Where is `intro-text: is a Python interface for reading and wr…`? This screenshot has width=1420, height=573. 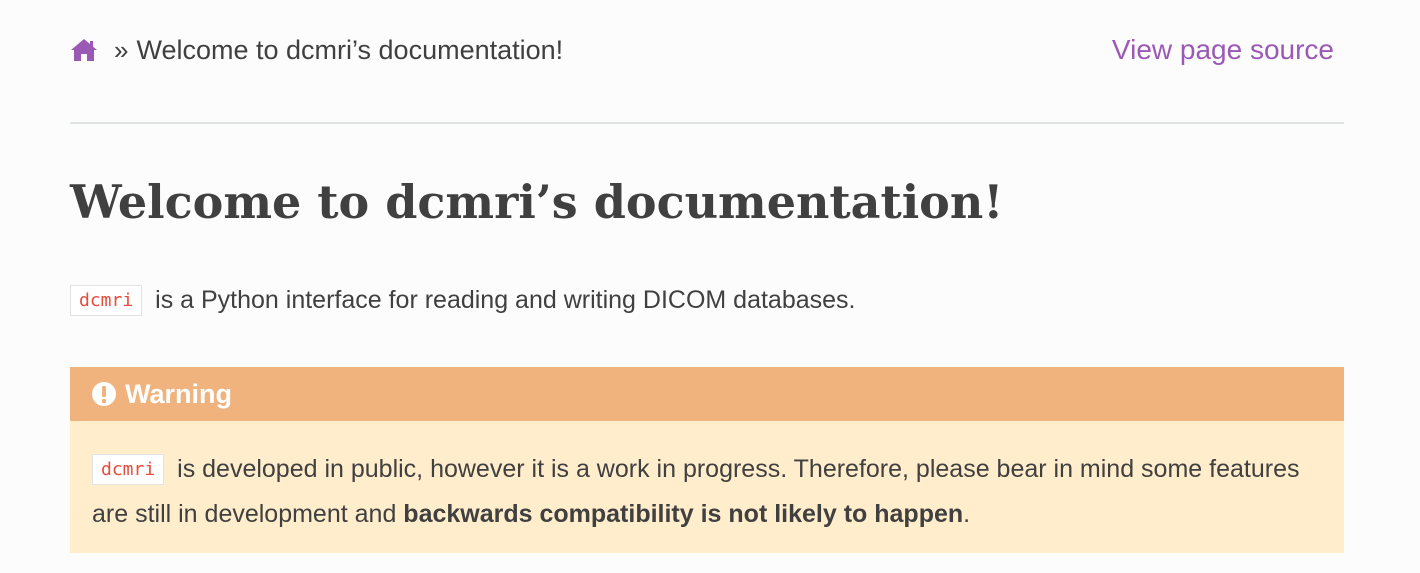 intro-text: is a Python interface for reading and wr… is located at coordinates (502, 300).